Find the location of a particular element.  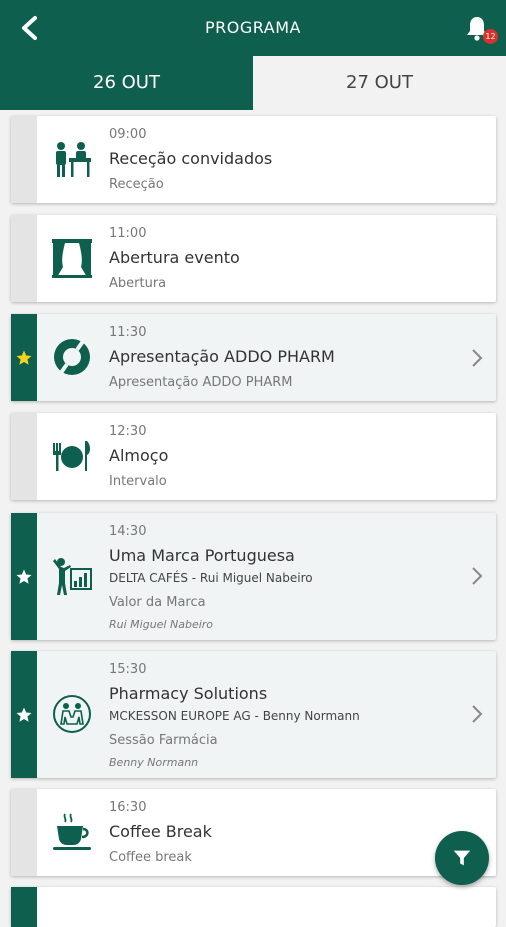

event-title: Abertura evento is located at coordinates (174, 257).